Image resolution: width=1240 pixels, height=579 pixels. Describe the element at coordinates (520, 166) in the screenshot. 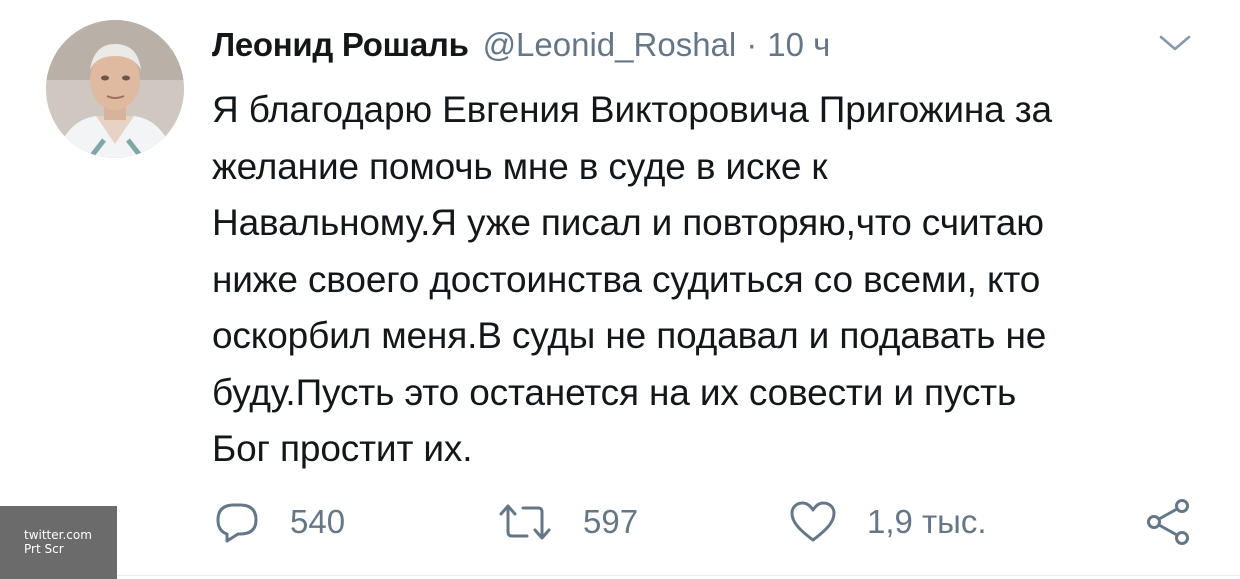

I see `tweet-text-line: желание помочь мне в суде в иске к` at that location.